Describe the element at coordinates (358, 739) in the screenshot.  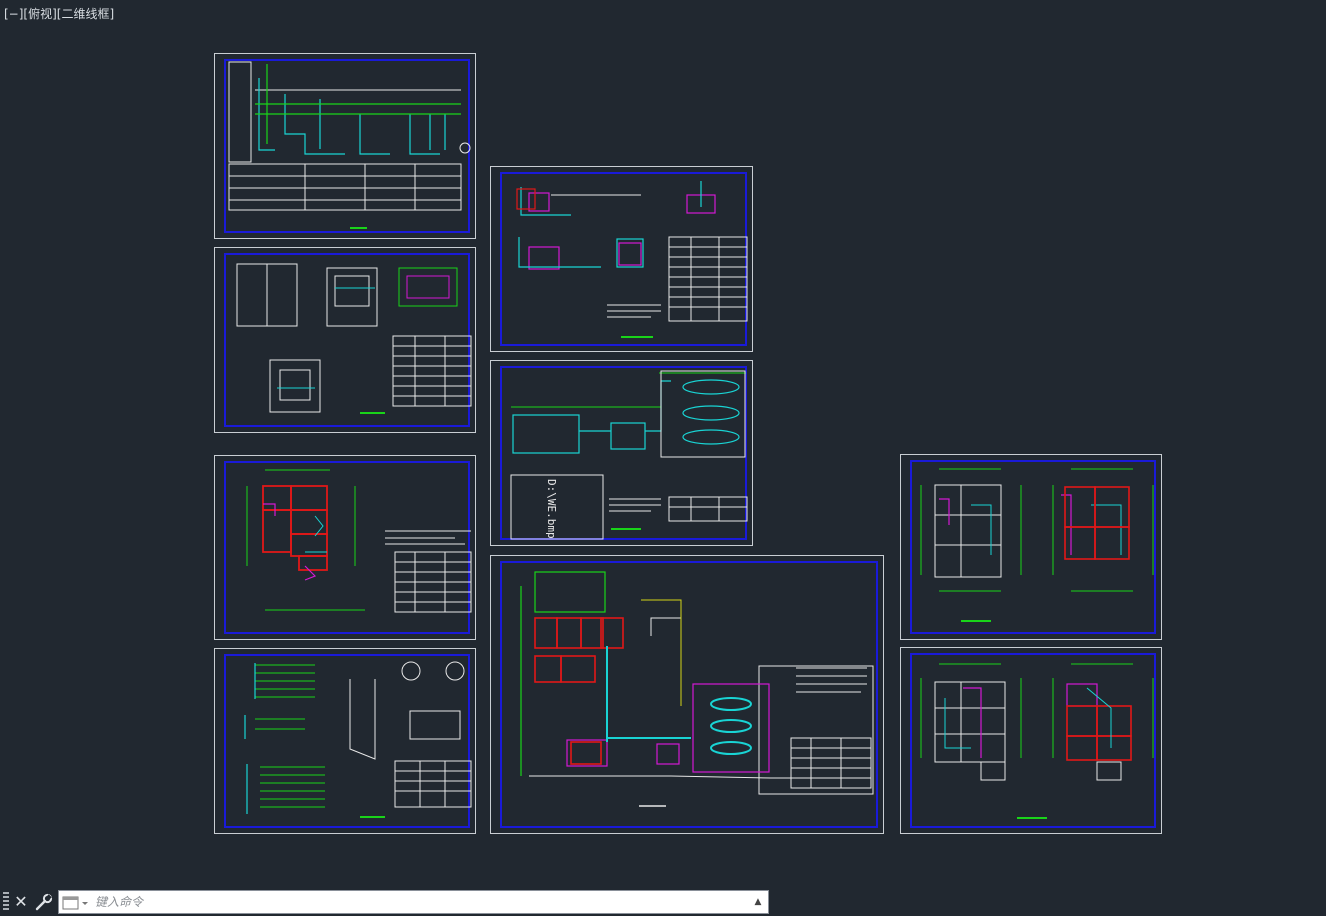
I see `system-diagram-drawing` at that location.